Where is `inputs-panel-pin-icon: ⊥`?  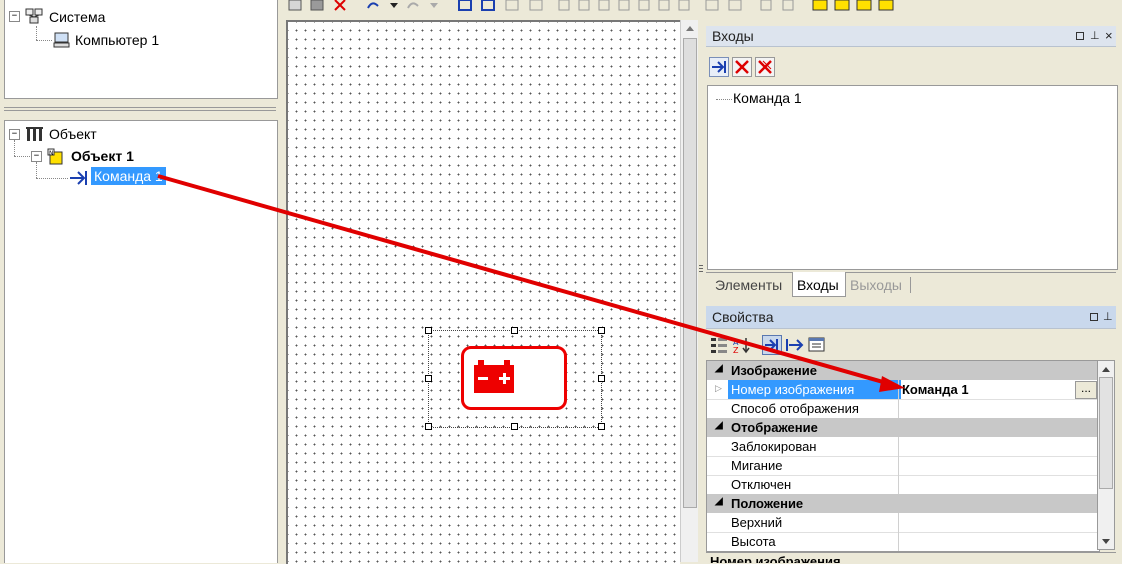 inputs-panel-pin-icon: ⊥ is located at coordinates (1095, 36).